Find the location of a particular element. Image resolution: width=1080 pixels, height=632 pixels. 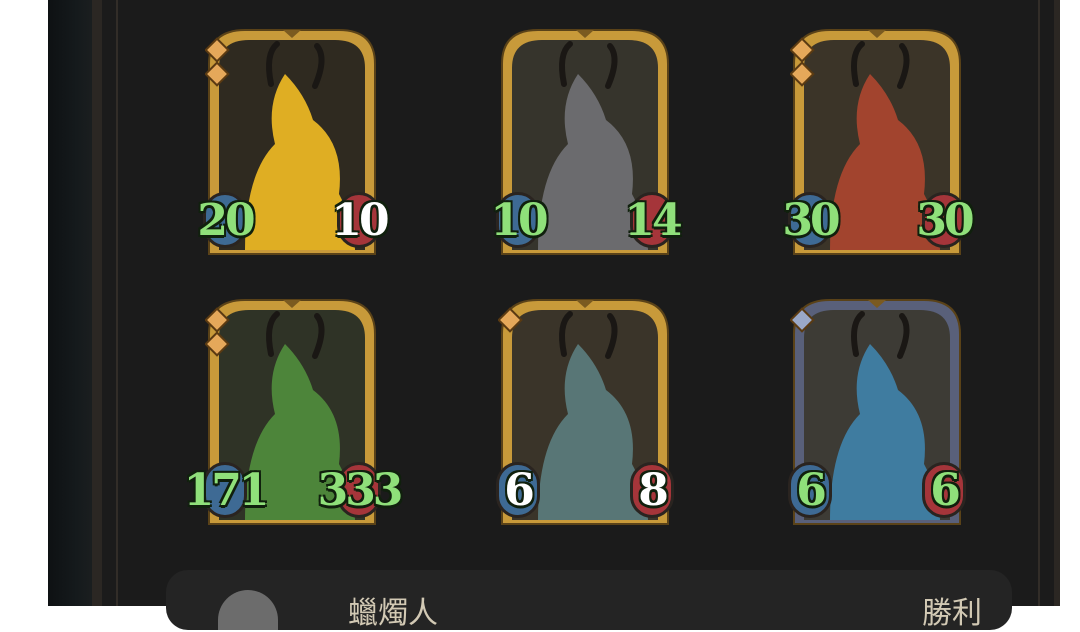

health-value: 10 is located at coordinates (360, 220).